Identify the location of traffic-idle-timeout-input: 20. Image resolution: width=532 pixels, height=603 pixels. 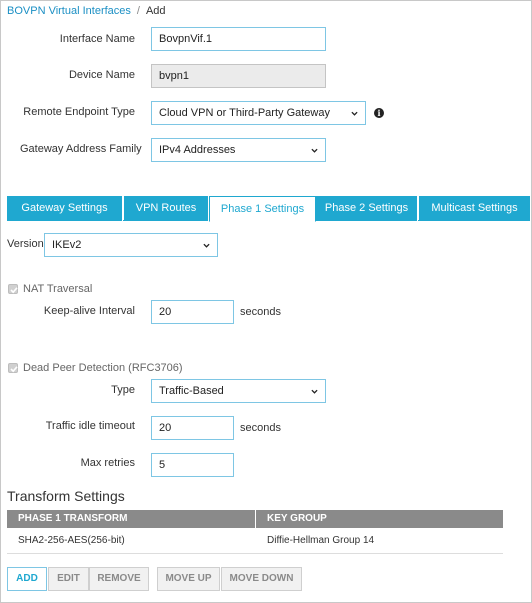
(192, 428).